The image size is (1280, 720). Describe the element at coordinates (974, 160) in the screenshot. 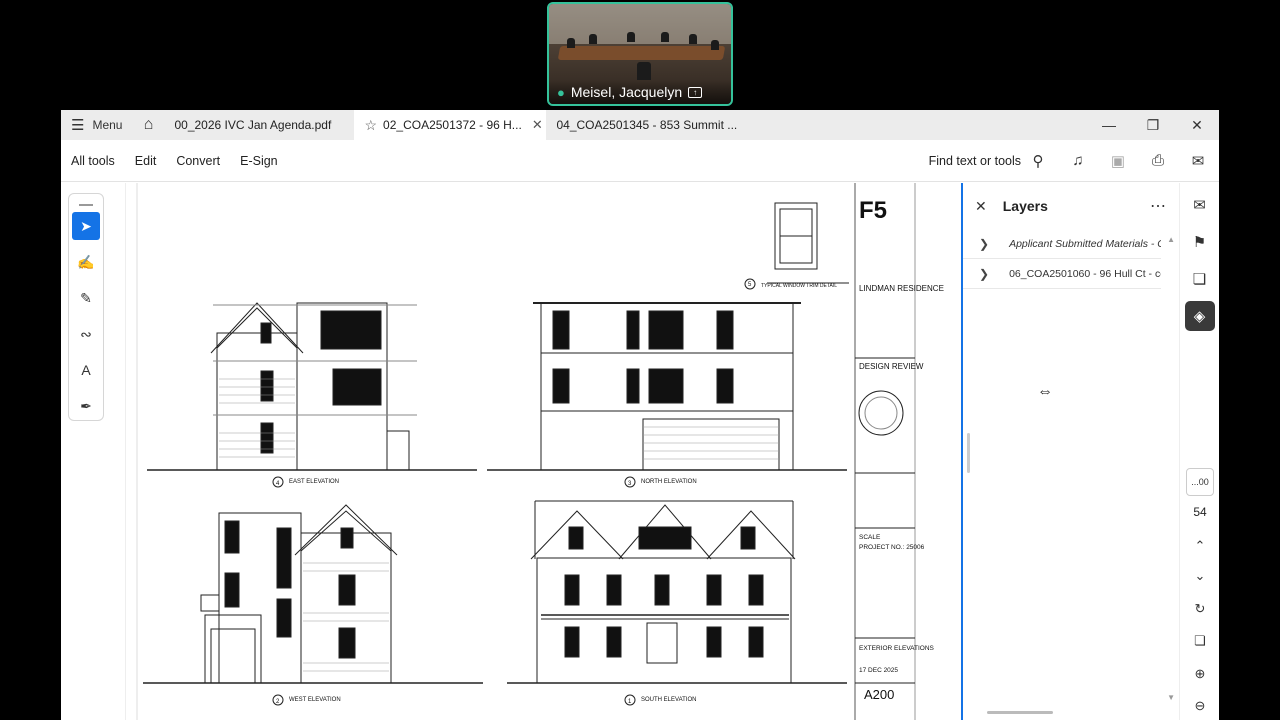

I see `find-label: Find text or tools` at that location.